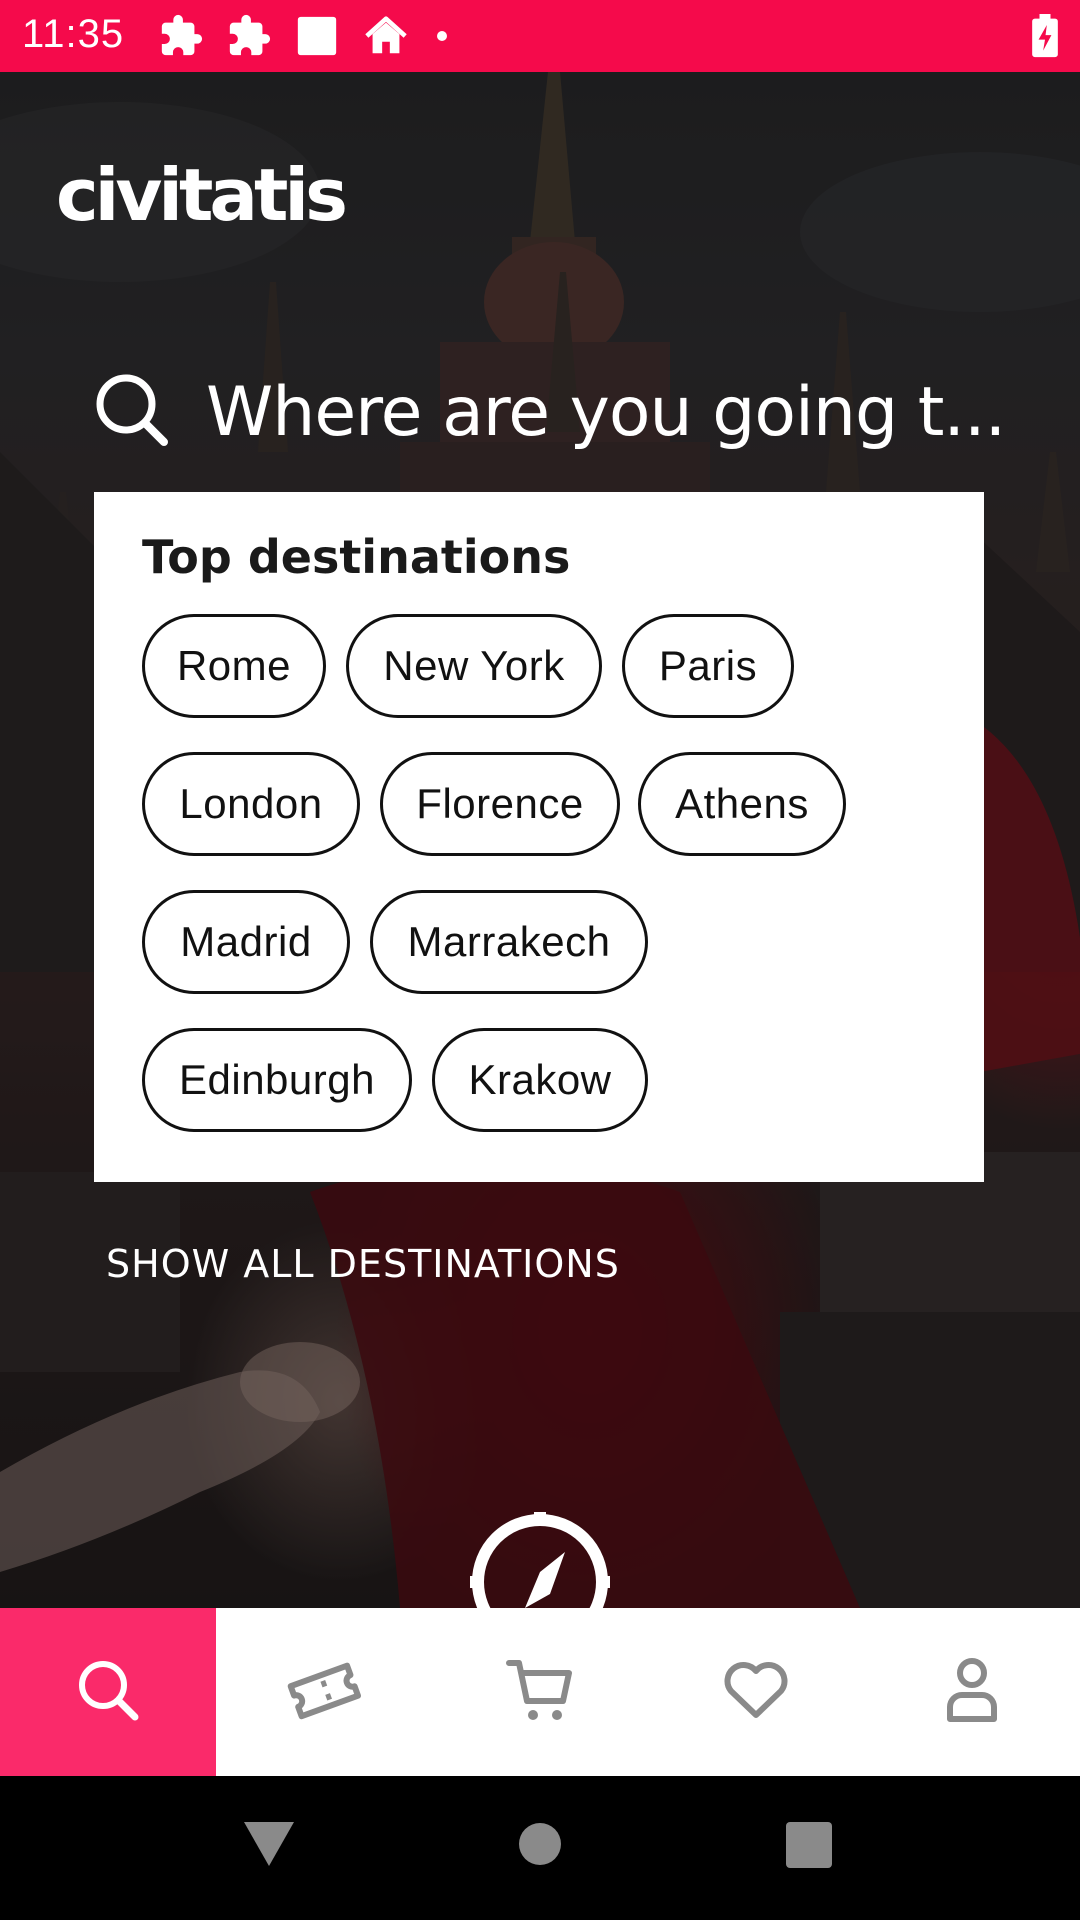  I want to click on home-circle-icon, so click(540, 1846).